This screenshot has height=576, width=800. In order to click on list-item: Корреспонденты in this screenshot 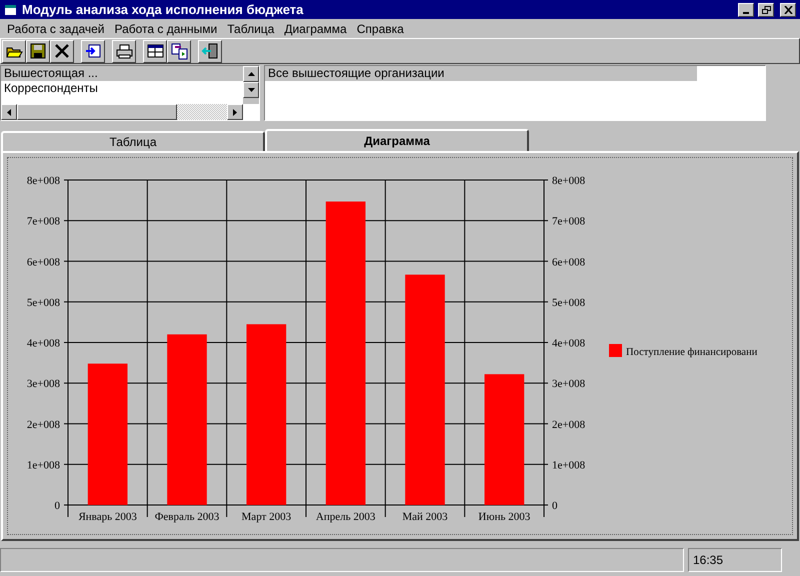, I will do `click(122, 88)`.